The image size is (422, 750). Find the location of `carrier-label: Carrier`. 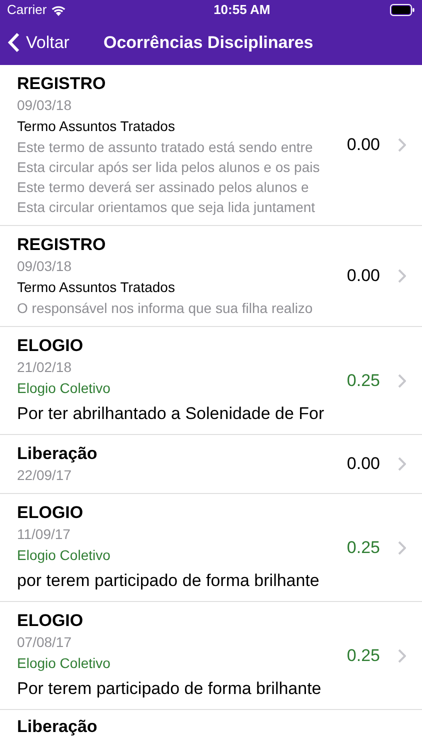

carrier-label: Carrier is located at coordinates (27, 10).